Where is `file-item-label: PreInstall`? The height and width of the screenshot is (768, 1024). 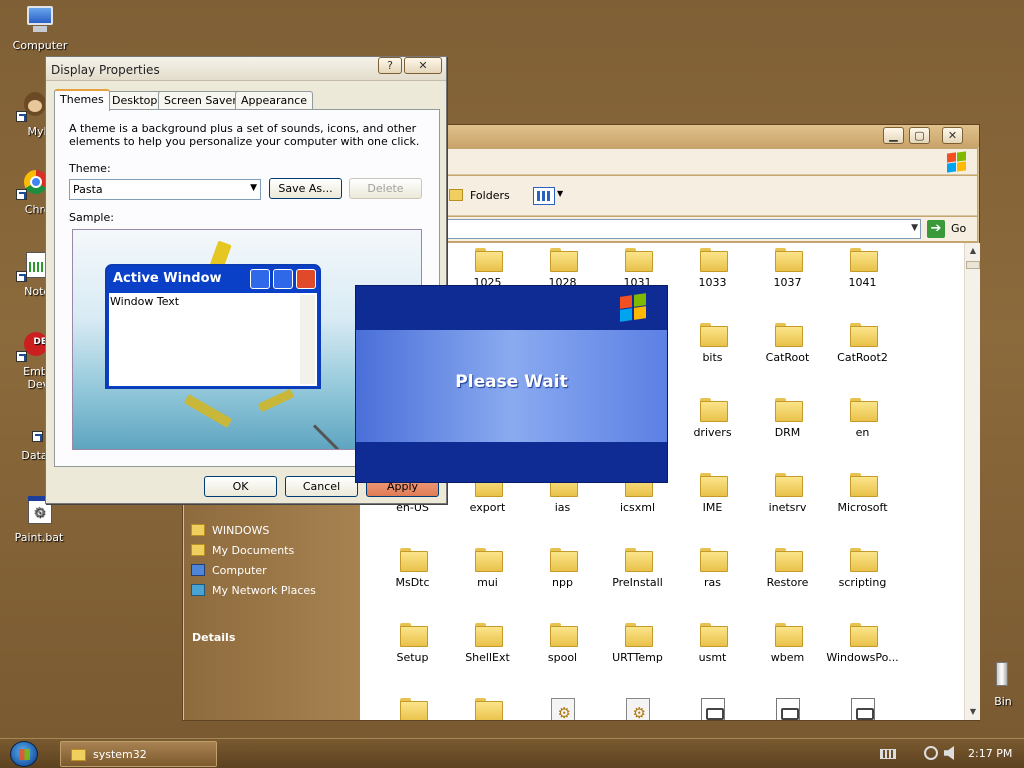 file-item-label: PreInstall is located at coordinates (637, 582).